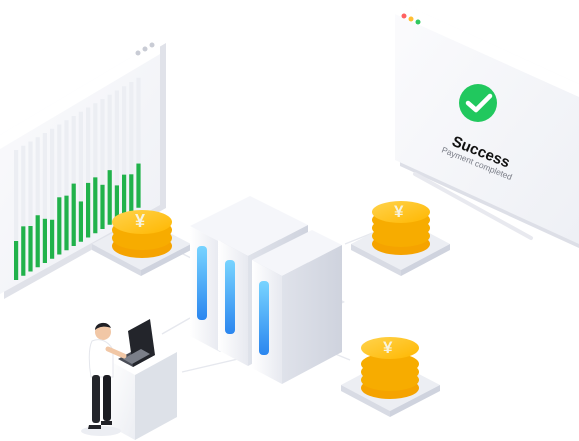  Describe the element at coordinates (106, 423) in the screenshot. I see `person-shoe-right` at that location.